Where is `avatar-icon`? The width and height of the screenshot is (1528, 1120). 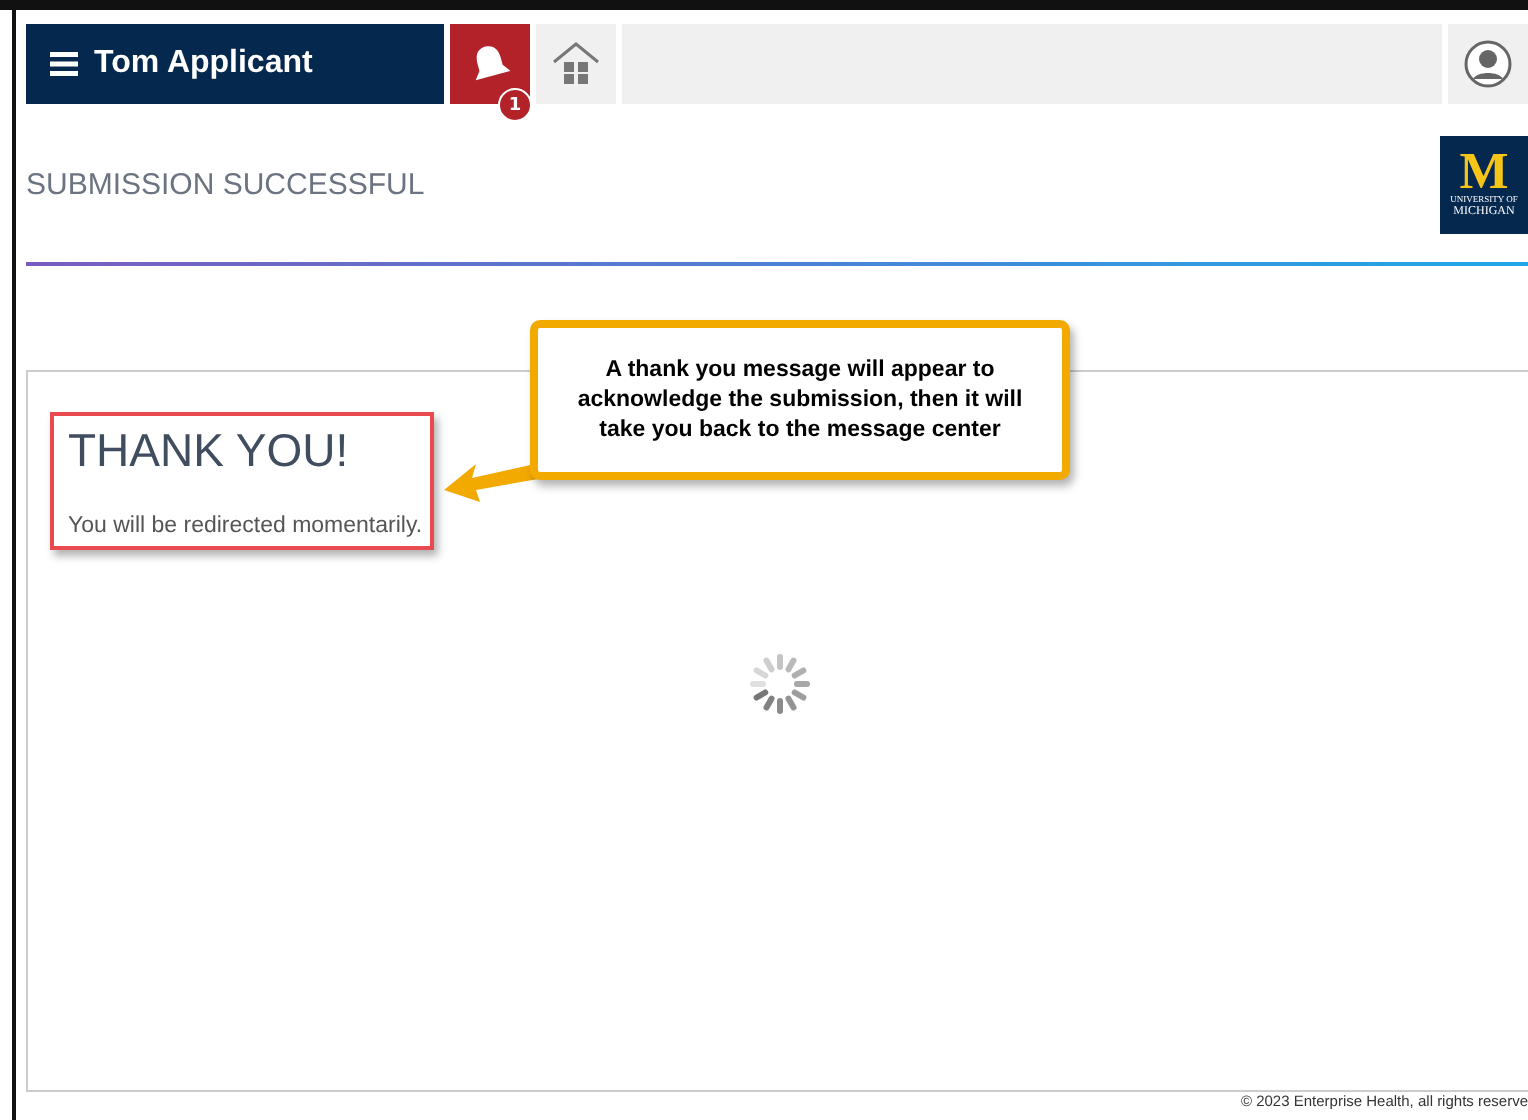 avatar-icon is located at coordinates (1488, 64).